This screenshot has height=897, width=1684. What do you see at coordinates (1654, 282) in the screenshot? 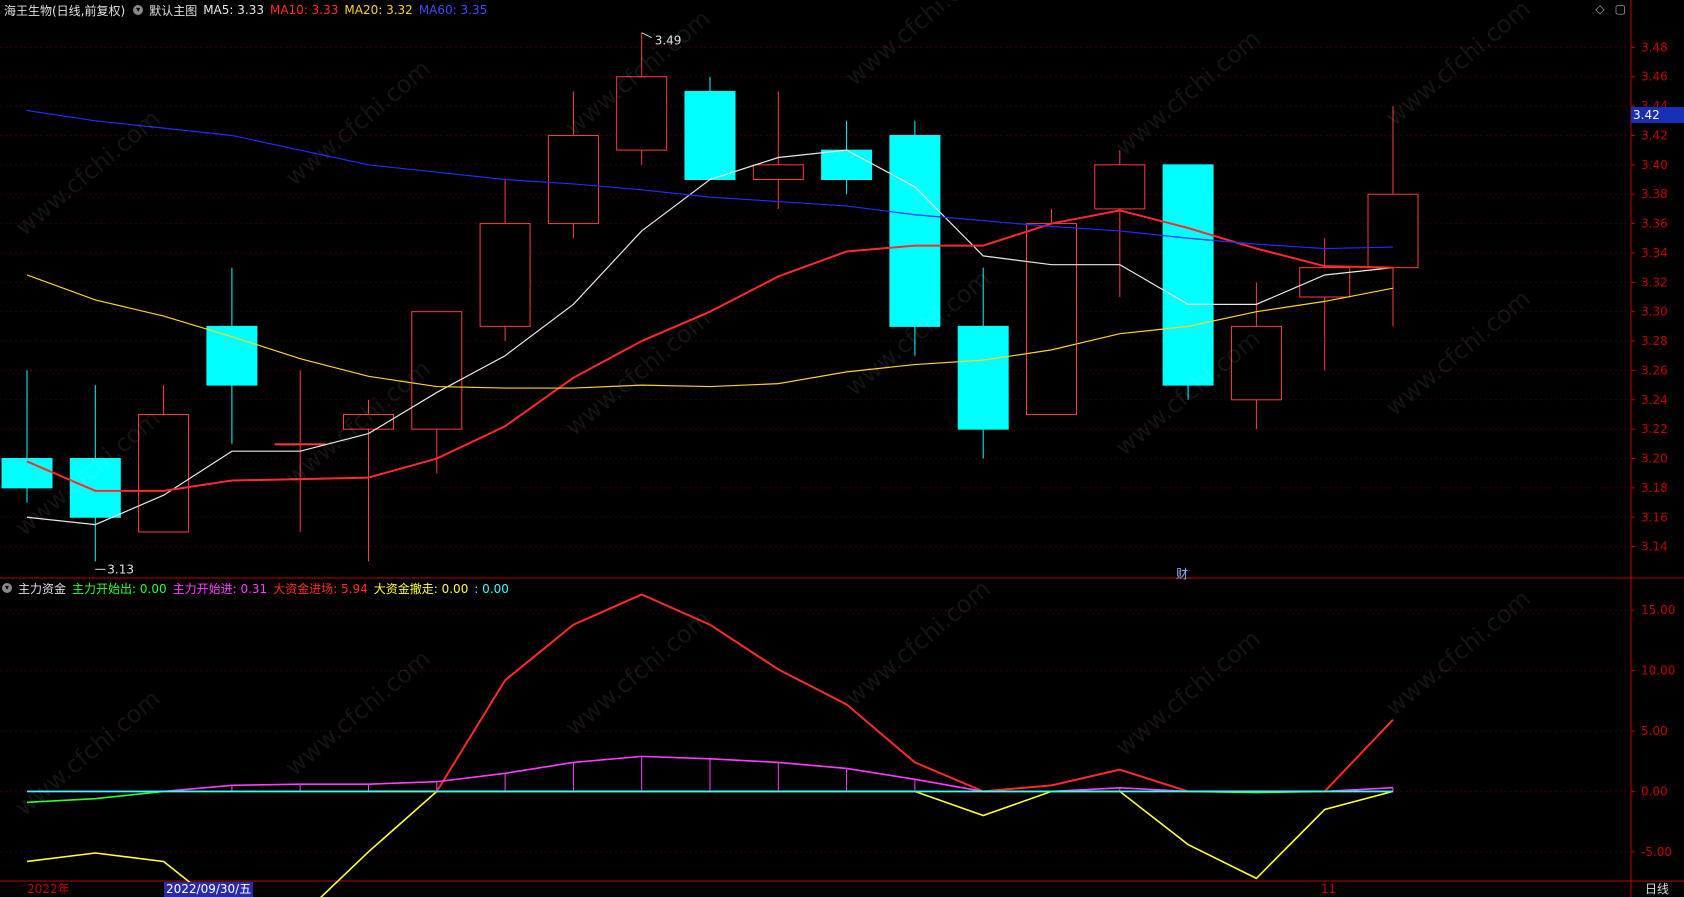
I see `main-tick-label: 3.32` at bounding box center [1654, 282].